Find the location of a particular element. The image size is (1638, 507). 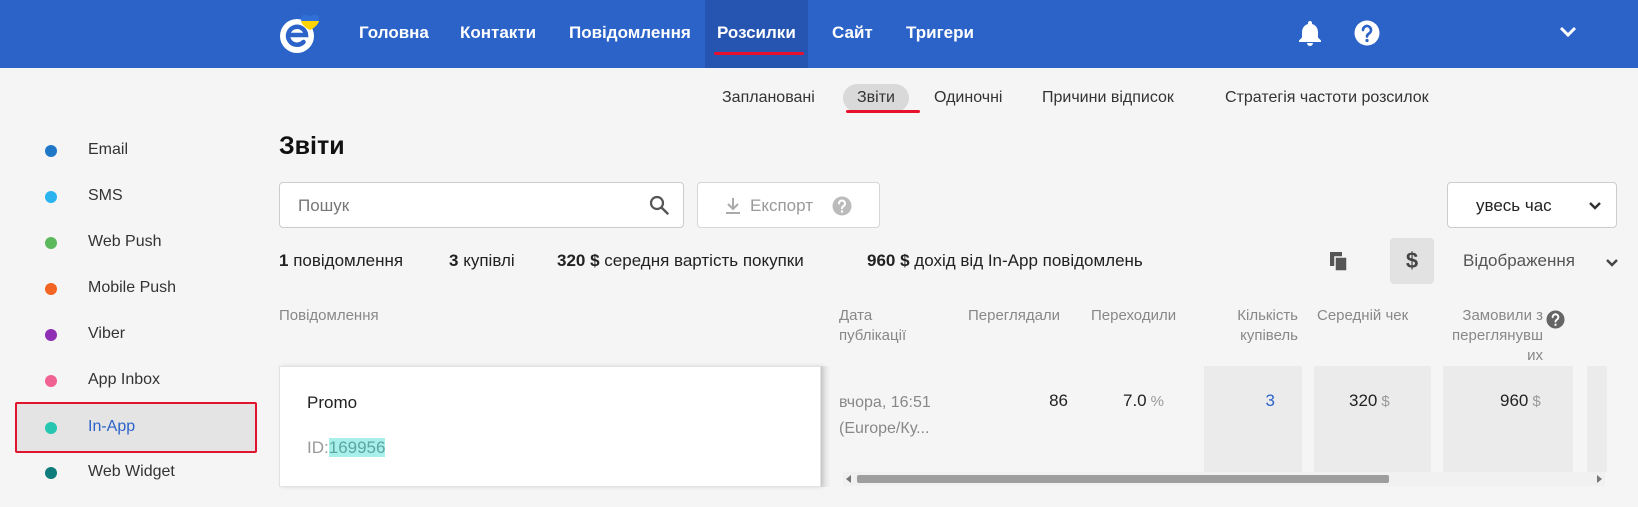

column-header-views: Переглядали is located at coordinates (1014, 316).